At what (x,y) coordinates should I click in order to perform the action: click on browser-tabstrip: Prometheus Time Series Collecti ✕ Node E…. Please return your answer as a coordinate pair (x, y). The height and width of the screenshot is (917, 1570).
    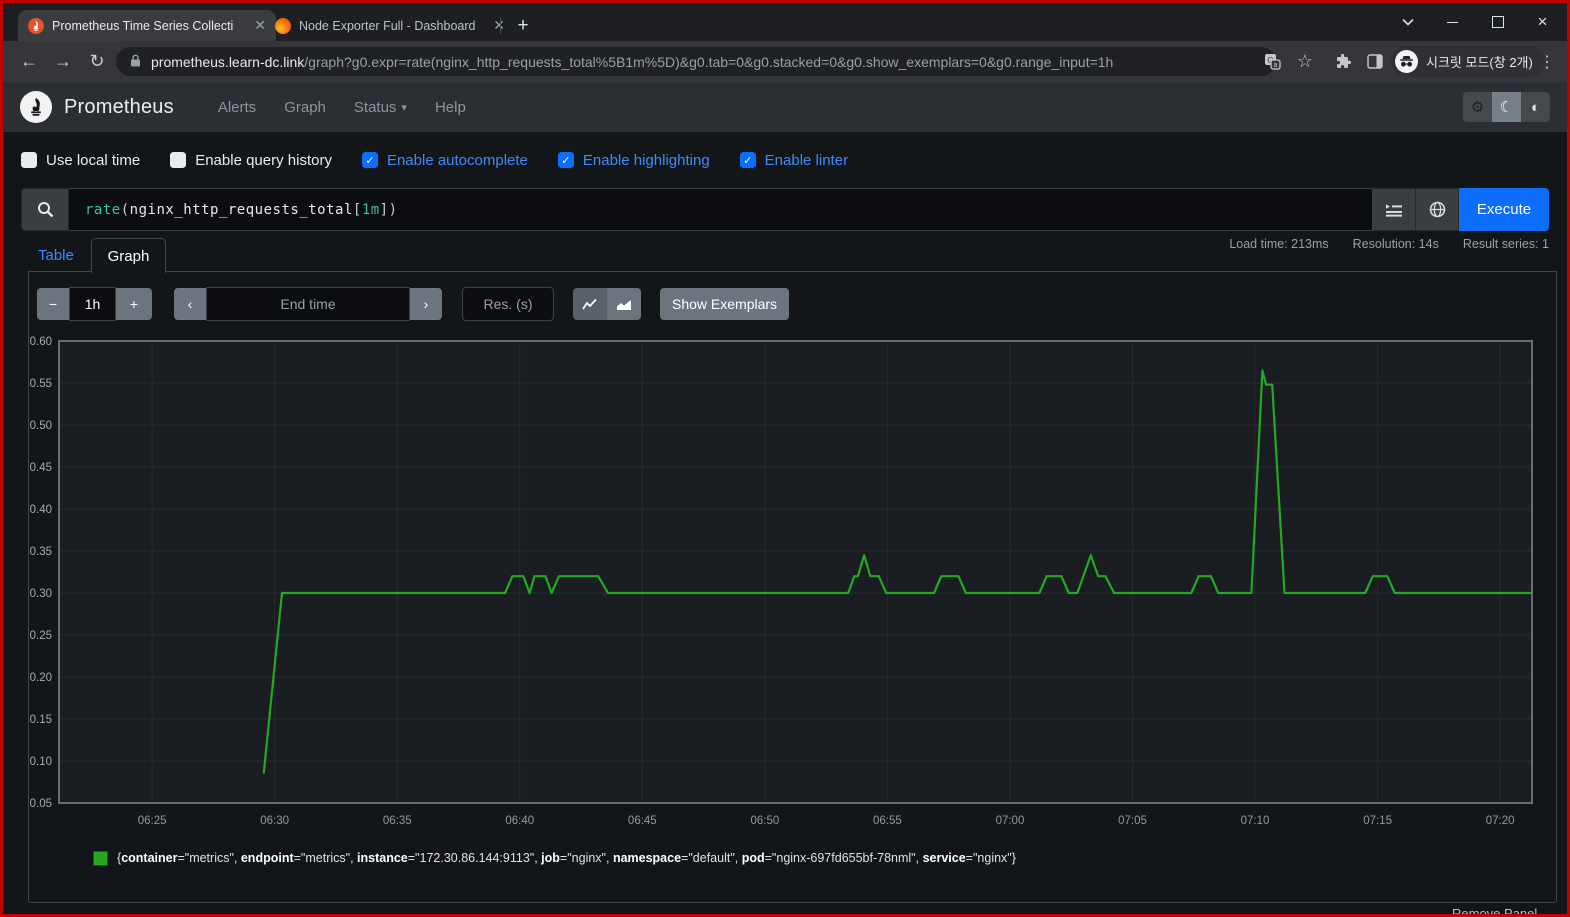
    Looking at the image, I should click on (785, 22).